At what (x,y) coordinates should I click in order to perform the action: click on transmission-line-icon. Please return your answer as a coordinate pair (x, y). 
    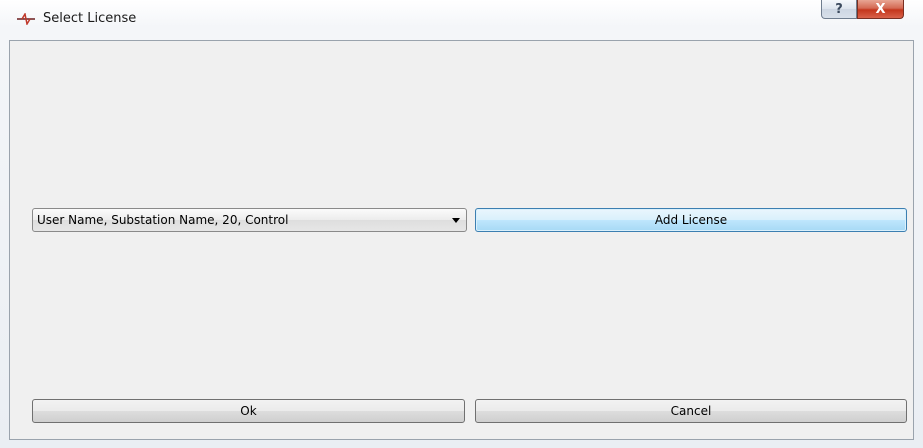
    Looking at the image, I should click on (26, 19).